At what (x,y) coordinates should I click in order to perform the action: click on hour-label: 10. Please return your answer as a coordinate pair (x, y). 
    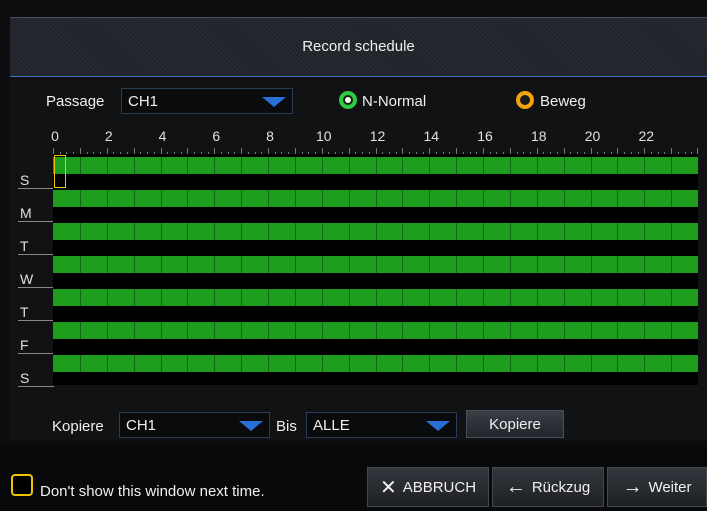
    Looking at the image, I should click on (323, 136).